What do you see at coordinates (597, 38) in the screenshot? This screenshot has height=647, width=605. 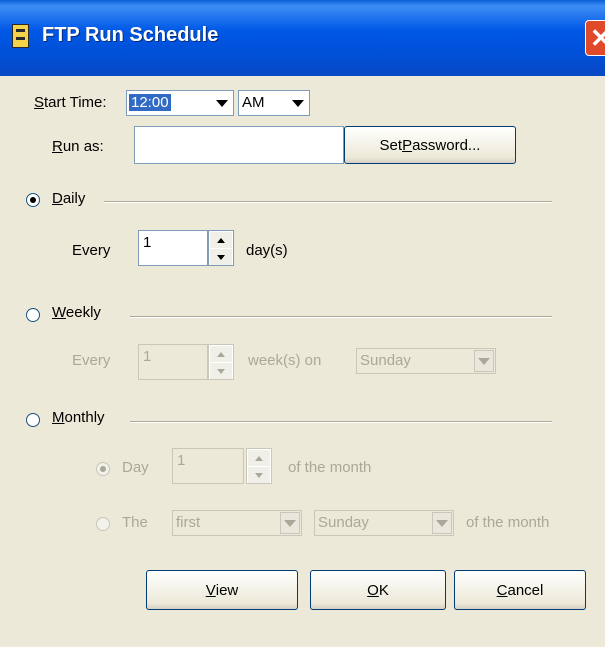 I see `close-icon: ✕` at bounding box center [597, 38].